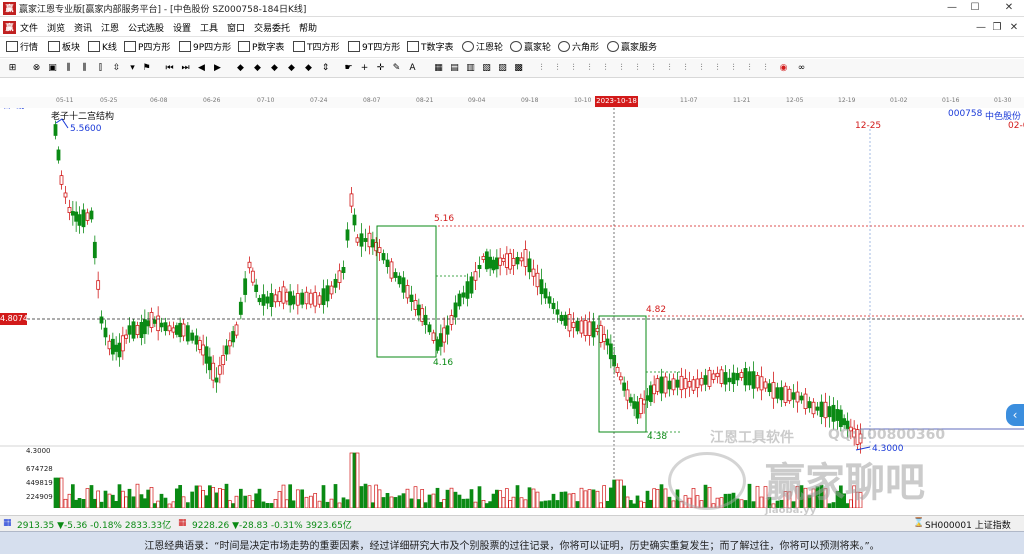  I want to click on k-style-11-icon: ⫶, so click(701, 68).